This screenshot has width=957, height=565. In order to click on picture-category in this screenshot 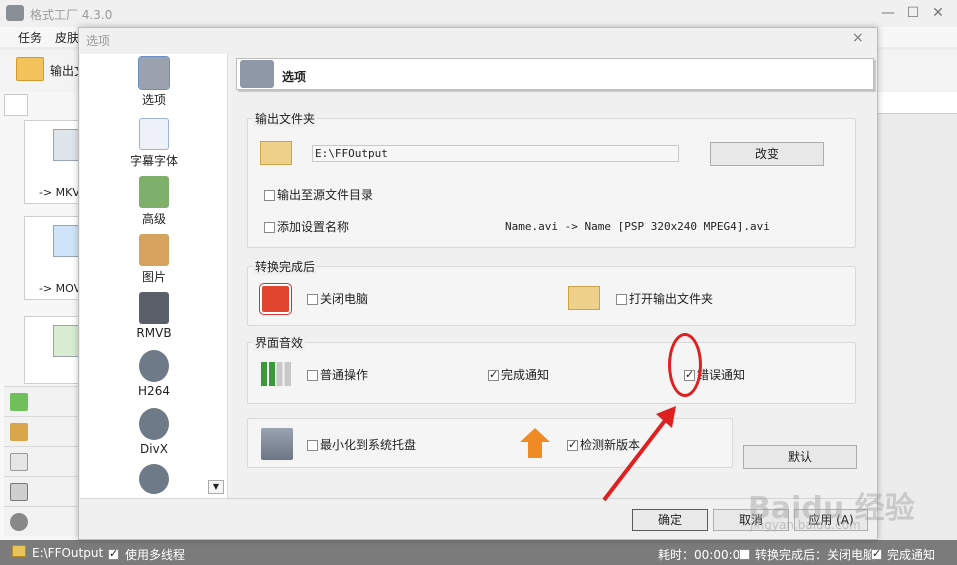, I will do `click(41, 431)`.